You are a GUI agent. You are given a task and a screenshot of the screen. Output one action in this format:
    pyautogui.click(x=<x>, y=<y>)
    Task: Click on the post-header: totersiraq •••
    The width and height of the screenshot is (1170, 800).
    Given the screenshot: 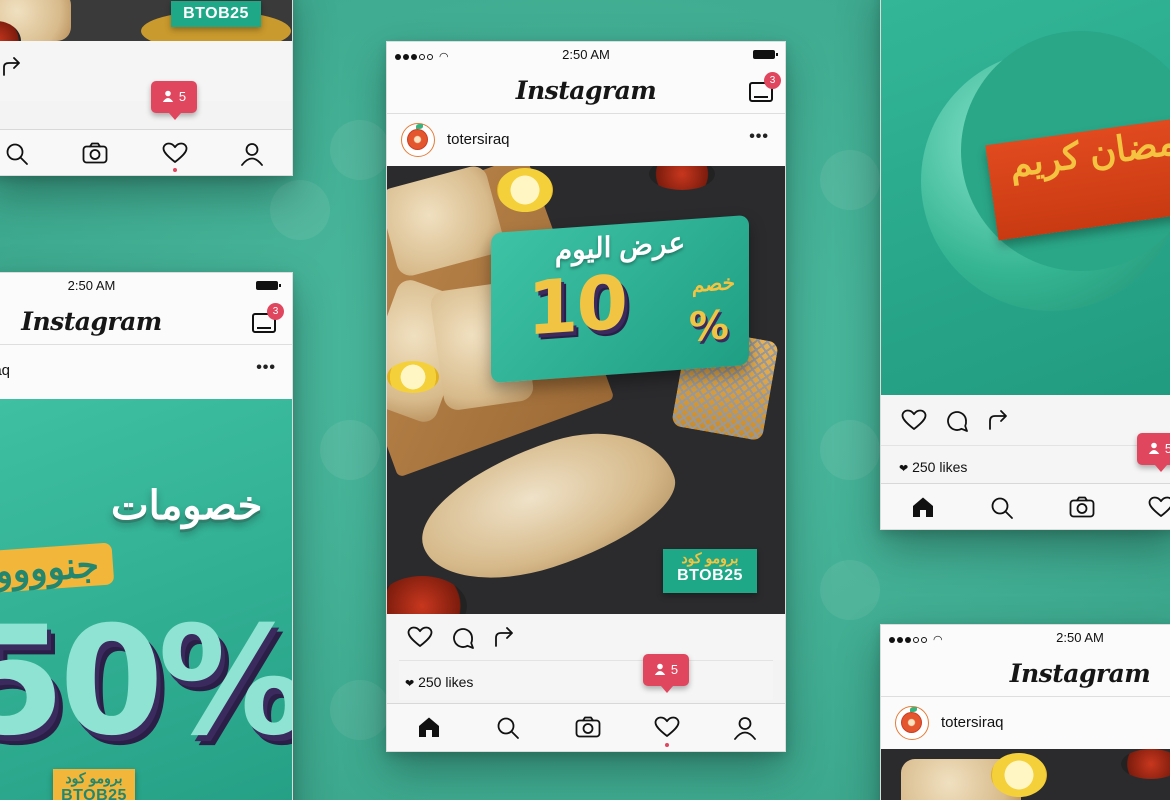 What is the action you would take?
    pyautogui.click(x=586, y=140)
    